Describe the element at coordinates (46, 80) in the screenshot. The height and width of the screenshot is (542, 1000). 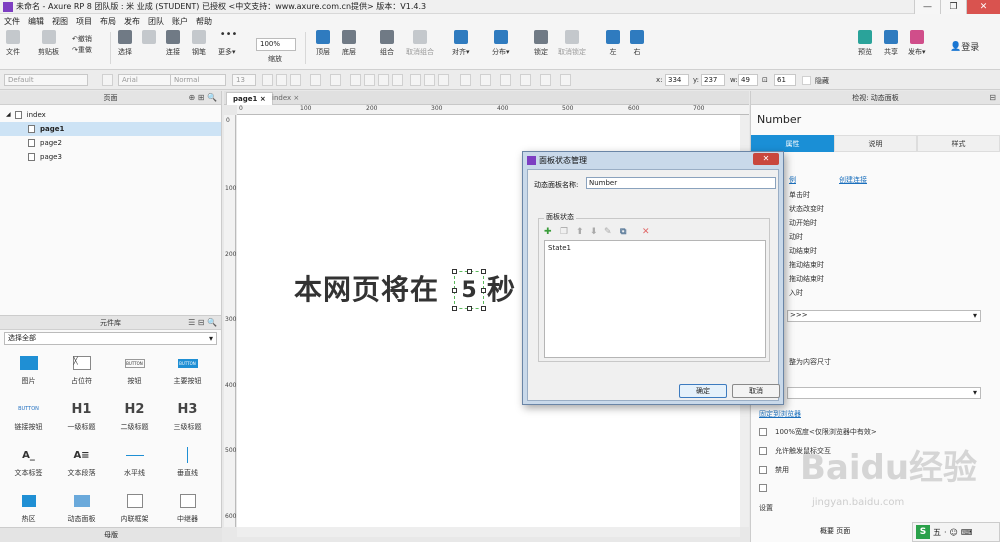
I see `style-select: Default` at that location.